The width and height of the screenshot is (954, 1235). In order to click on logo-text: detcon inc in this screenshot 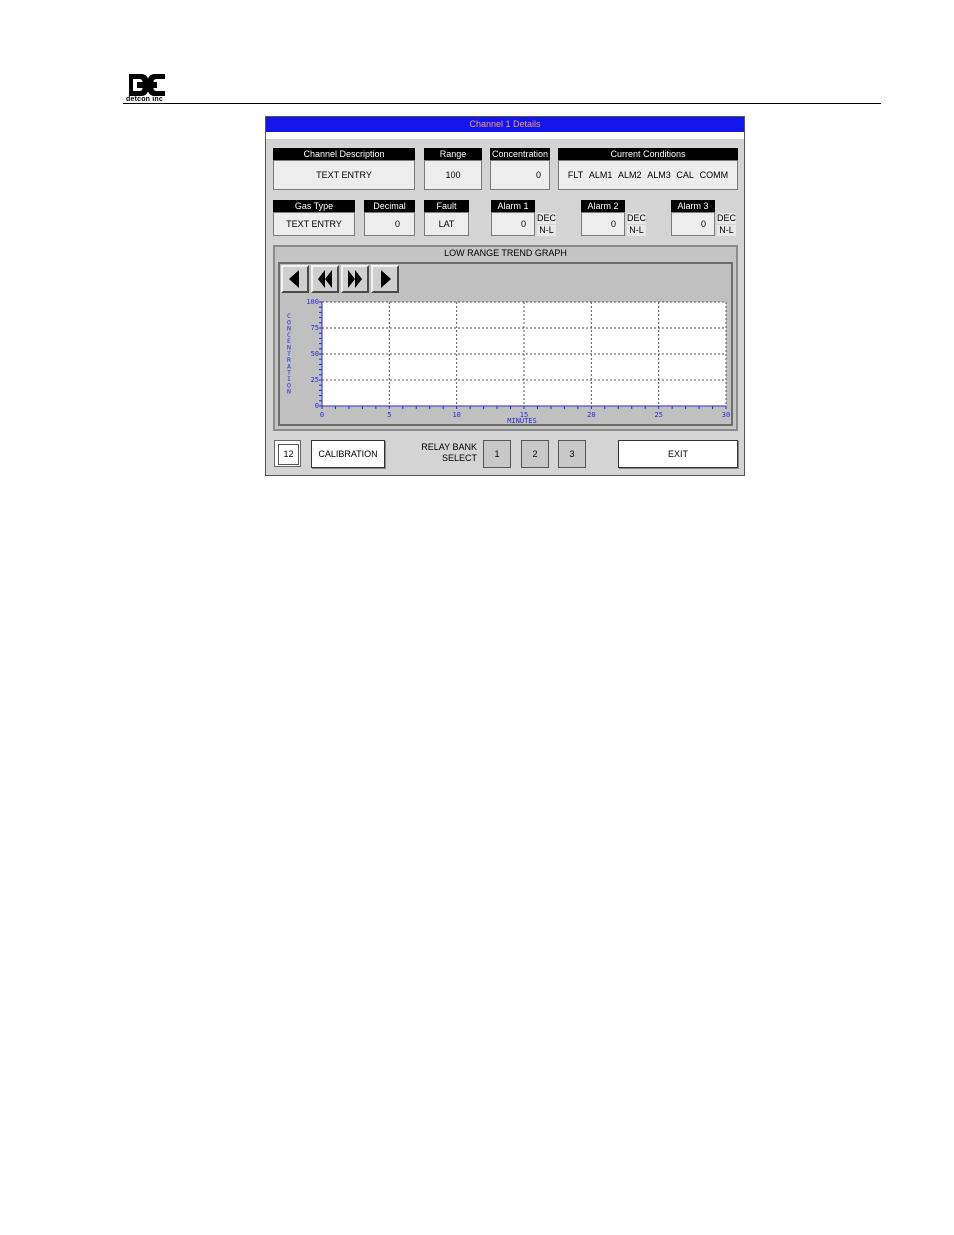, I will do `click(145, 99)`.